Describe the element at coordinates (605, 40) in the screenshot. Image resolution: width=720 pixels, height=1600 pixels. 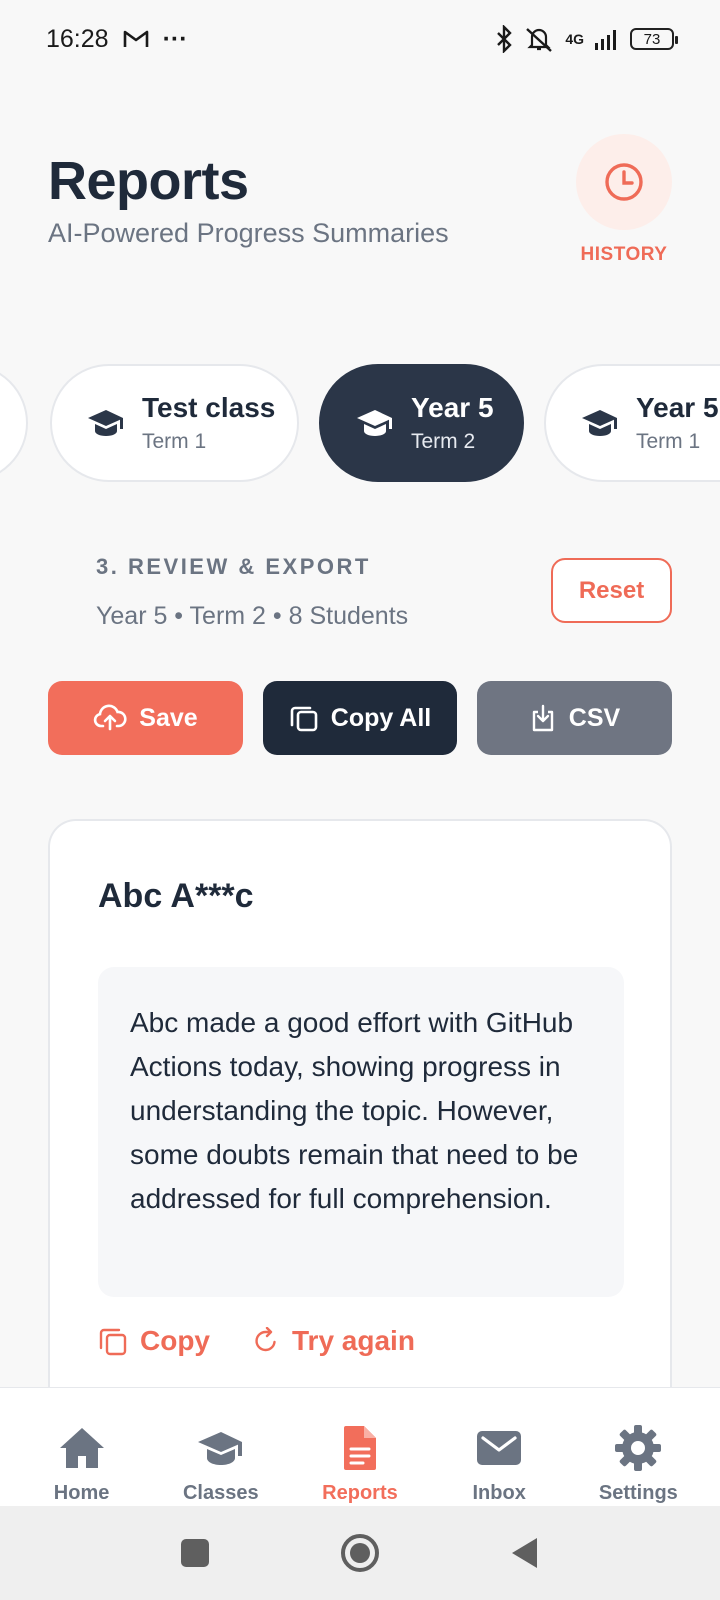
I see `signal-icon` at that location.